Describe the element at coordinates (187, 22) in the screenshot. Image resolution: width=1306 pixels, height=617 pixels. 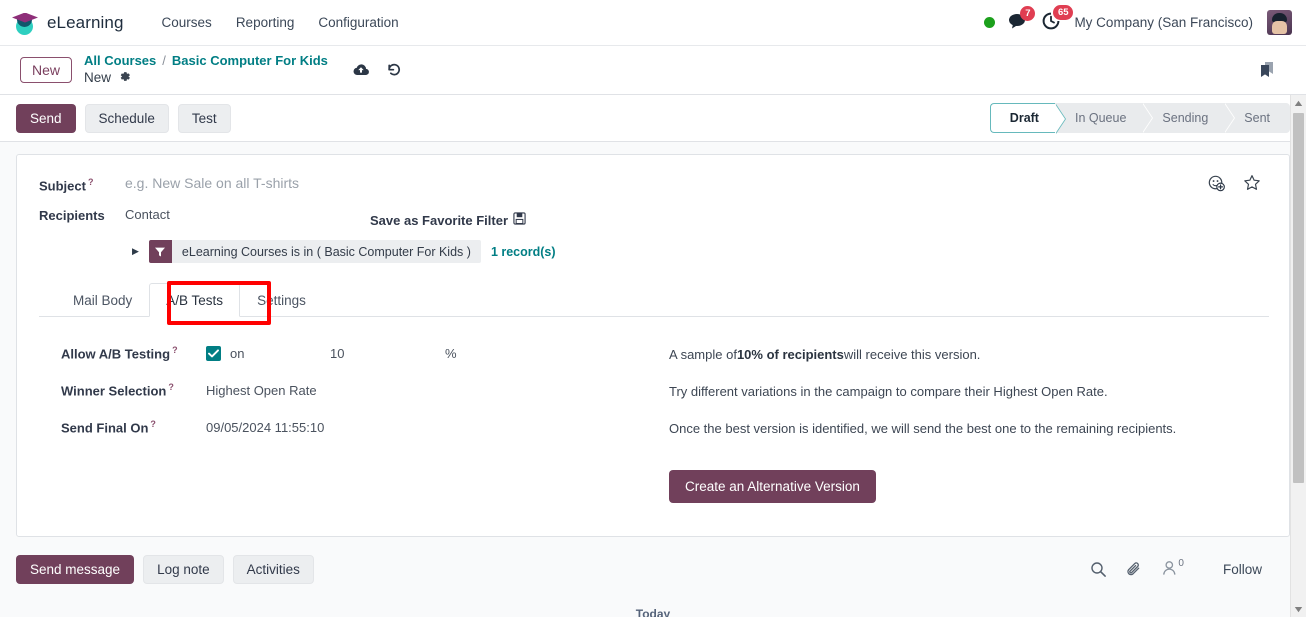
I see `nav-menu-courses: Courses` at that location.